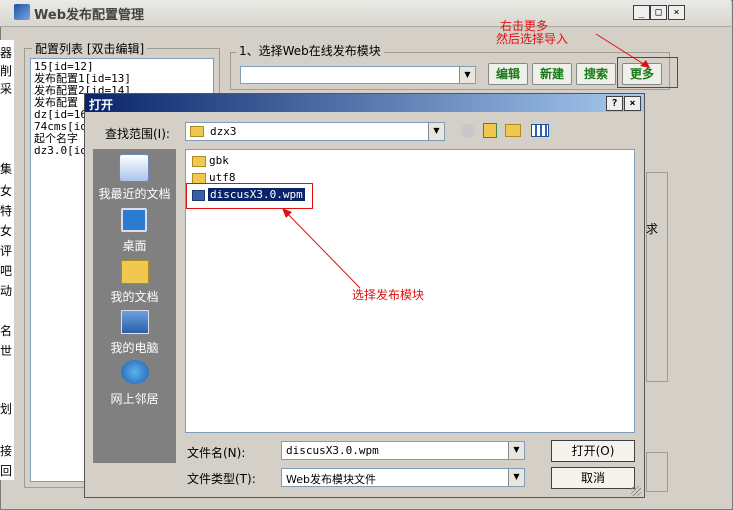  What do you see at coordinates (6, 251) in the screenshot?
I see `left-fragment: 评` at bounding box center [6, 251].